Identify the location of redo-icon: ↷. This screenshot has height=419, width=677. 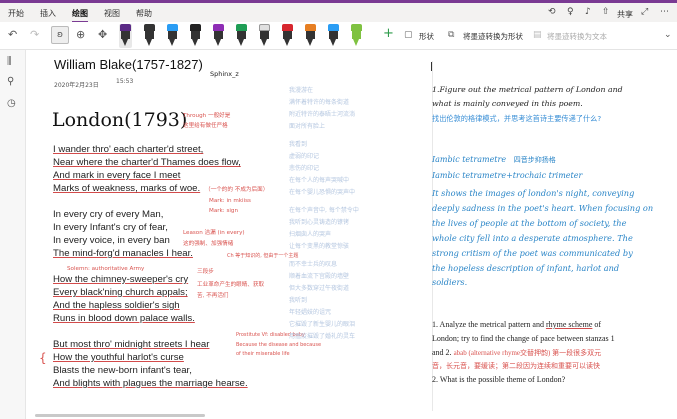
(34, 34).